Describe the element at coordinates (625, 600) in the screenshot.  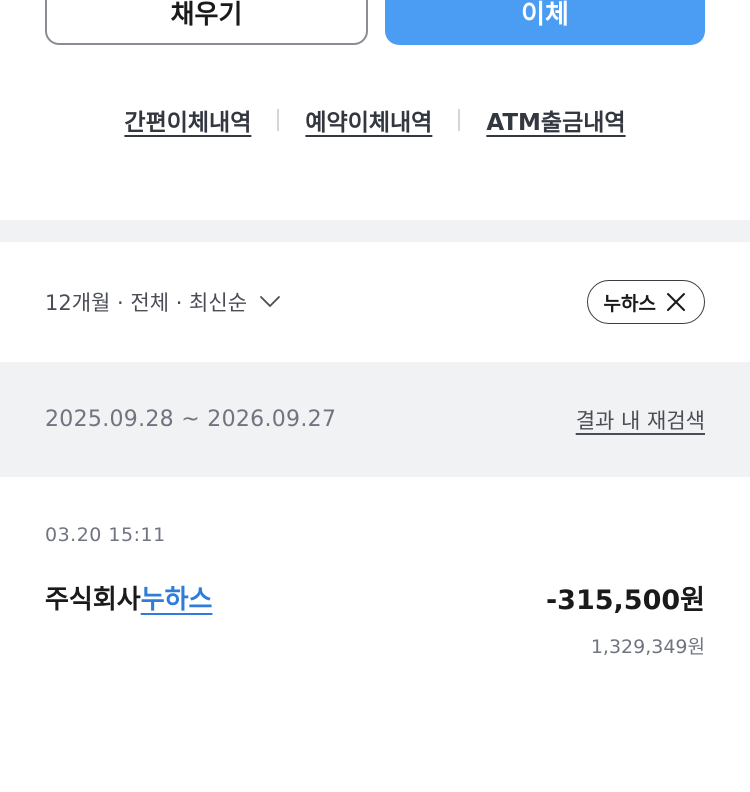
I see `transaction-amount: -315,500원` at that location.